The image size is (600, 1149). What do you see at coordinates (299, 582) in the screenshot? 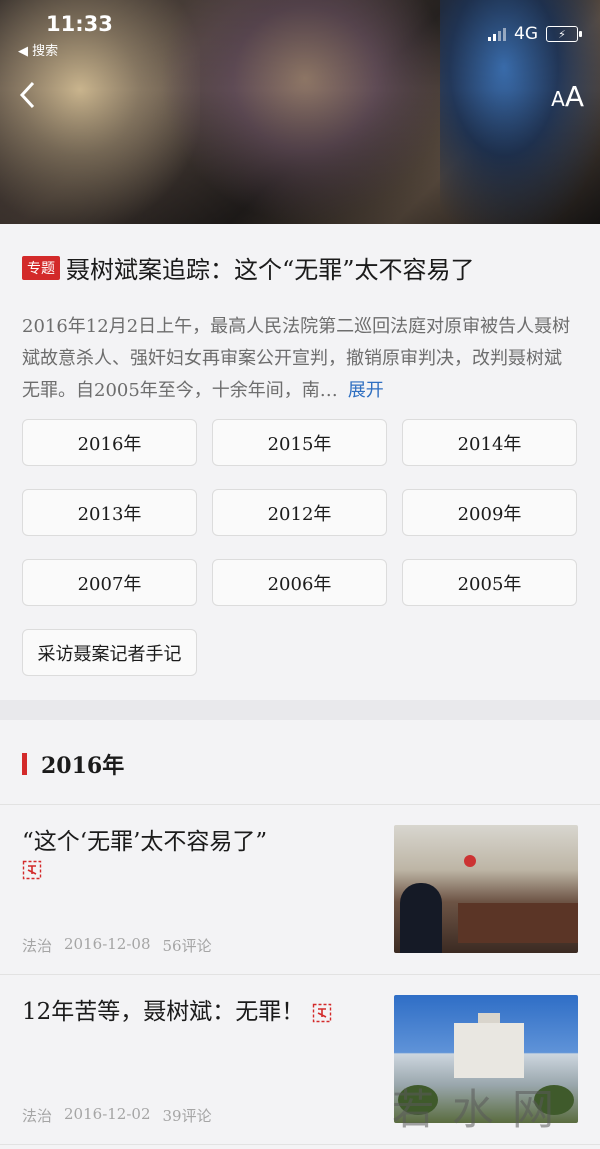
I see `year-button-2006: 2006年` at bounding box center [299, 582].